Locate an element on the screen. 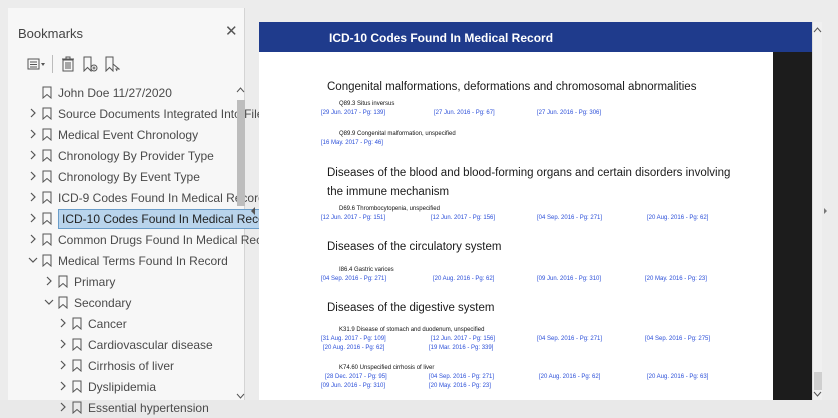  page-edge is located at coordinates (792, 226).